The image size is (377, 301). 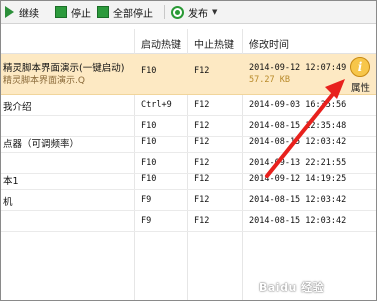 What do you see at coordinates (61, 12) in the screenshot?
I see `stop-icon` at bounding box center [61, 12].